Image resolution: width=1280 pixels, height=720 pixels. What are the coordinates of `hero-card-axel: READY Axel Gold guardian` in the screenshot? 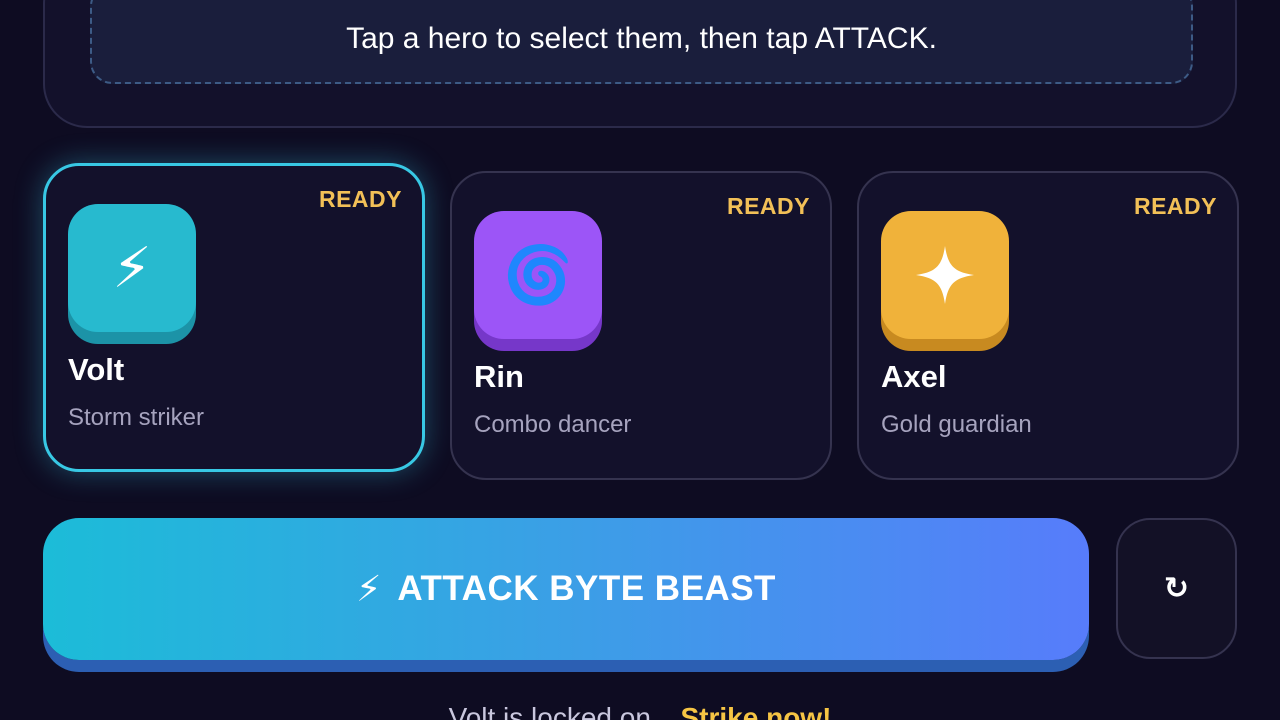 It's located at (1048, 325).